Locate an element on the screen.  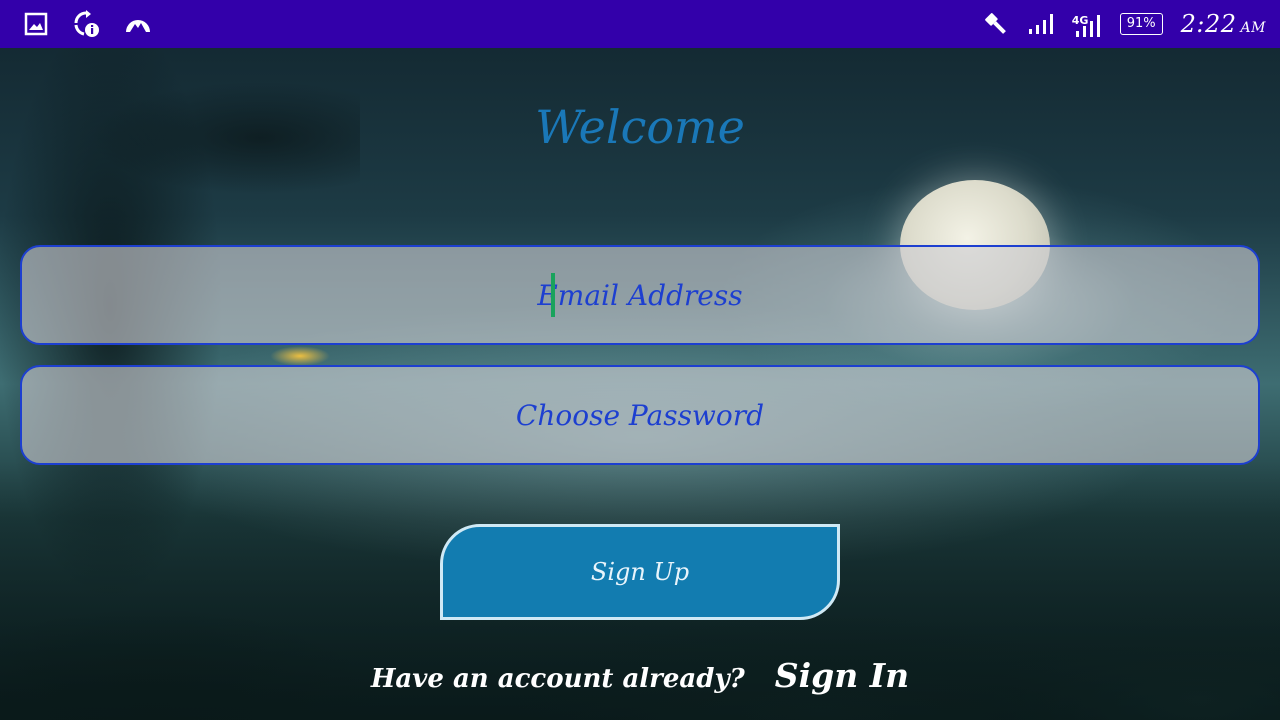
sign-up-button: Sign Up is located at coordinates (640, 572).